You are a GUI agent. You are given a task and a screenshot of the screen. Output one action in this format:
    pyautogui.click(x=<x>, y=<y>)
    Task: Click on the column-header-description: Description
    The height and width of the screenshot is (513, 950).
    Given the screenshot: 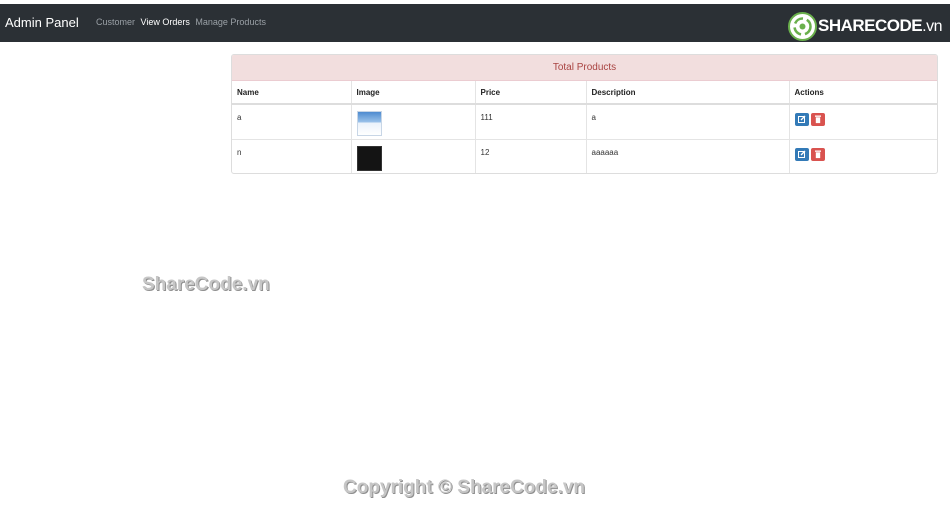 What is the action you would take?
    pyautogui.click(x=688, y=93)
    